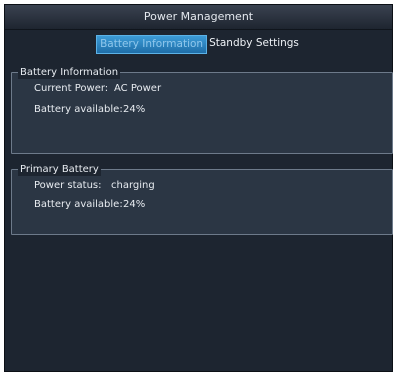 The height and width of the screenshot is (376, 398). Describe the element at coordinates (134, 109) in the screenshot. I see `battery-available-value: 24%` at that location.